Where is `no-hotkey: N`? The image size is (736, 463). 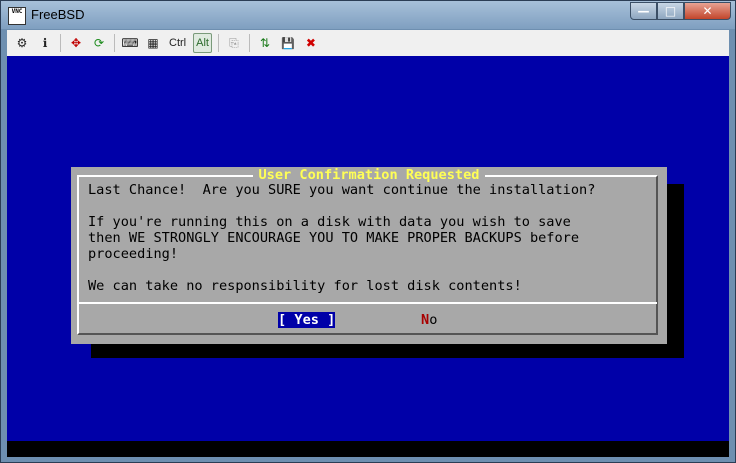
no-hotkey: N is located at coordinates (425, 320).